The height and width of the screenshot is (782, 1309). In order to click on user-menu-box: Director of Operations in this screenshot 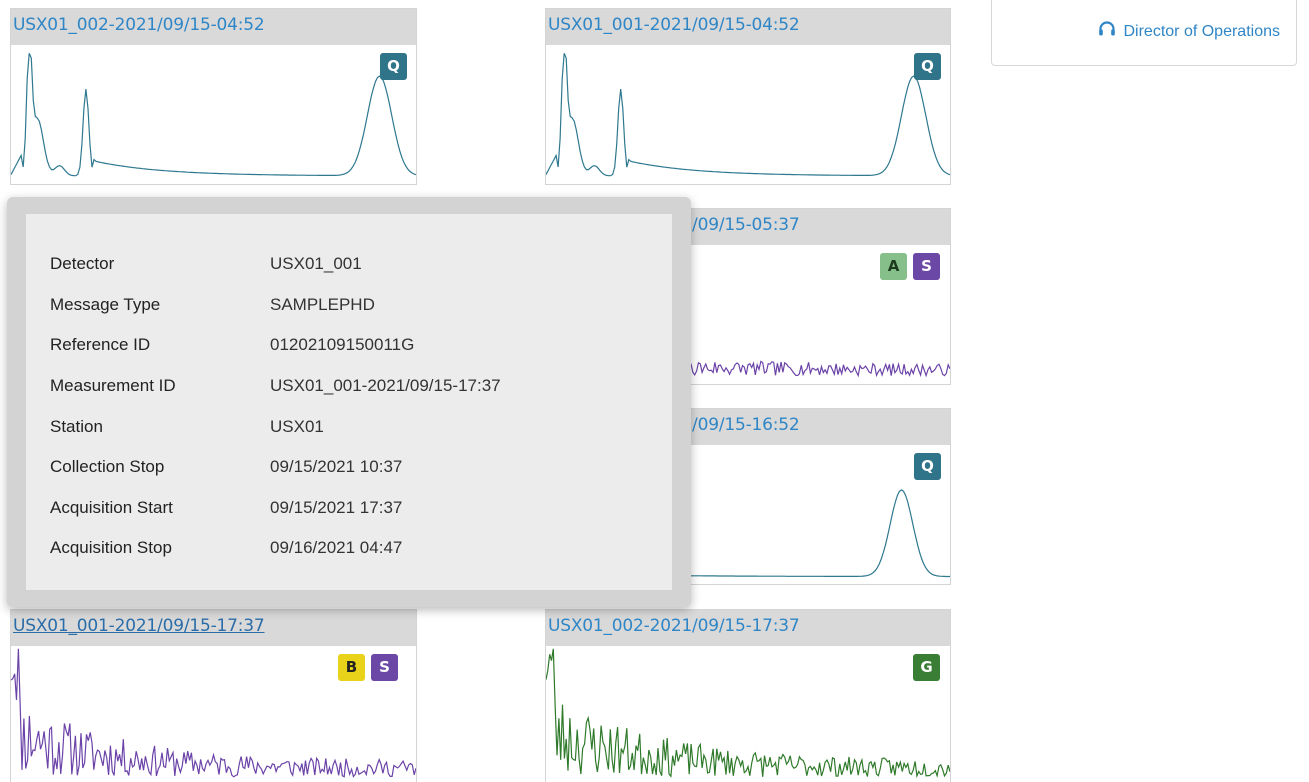, I will do `click(1144, 33)`.